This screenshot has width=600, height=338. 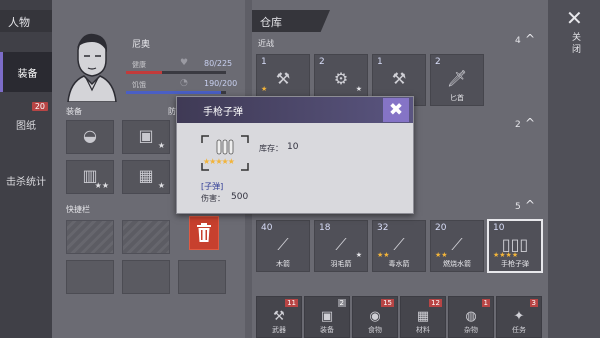 I want to click on bottom-tab: 15 ◉ 食物, so click(x=375, y=317).